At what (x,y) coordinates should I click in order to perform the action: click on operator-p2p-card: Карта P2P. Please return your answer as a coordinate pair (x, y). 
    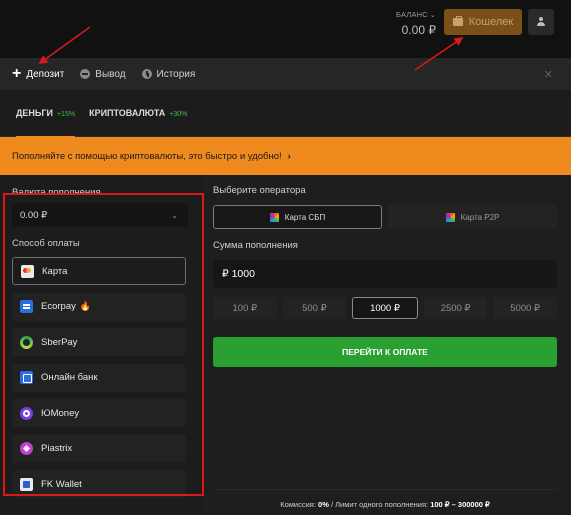
    Looking at the image, I should click on (472, 217).